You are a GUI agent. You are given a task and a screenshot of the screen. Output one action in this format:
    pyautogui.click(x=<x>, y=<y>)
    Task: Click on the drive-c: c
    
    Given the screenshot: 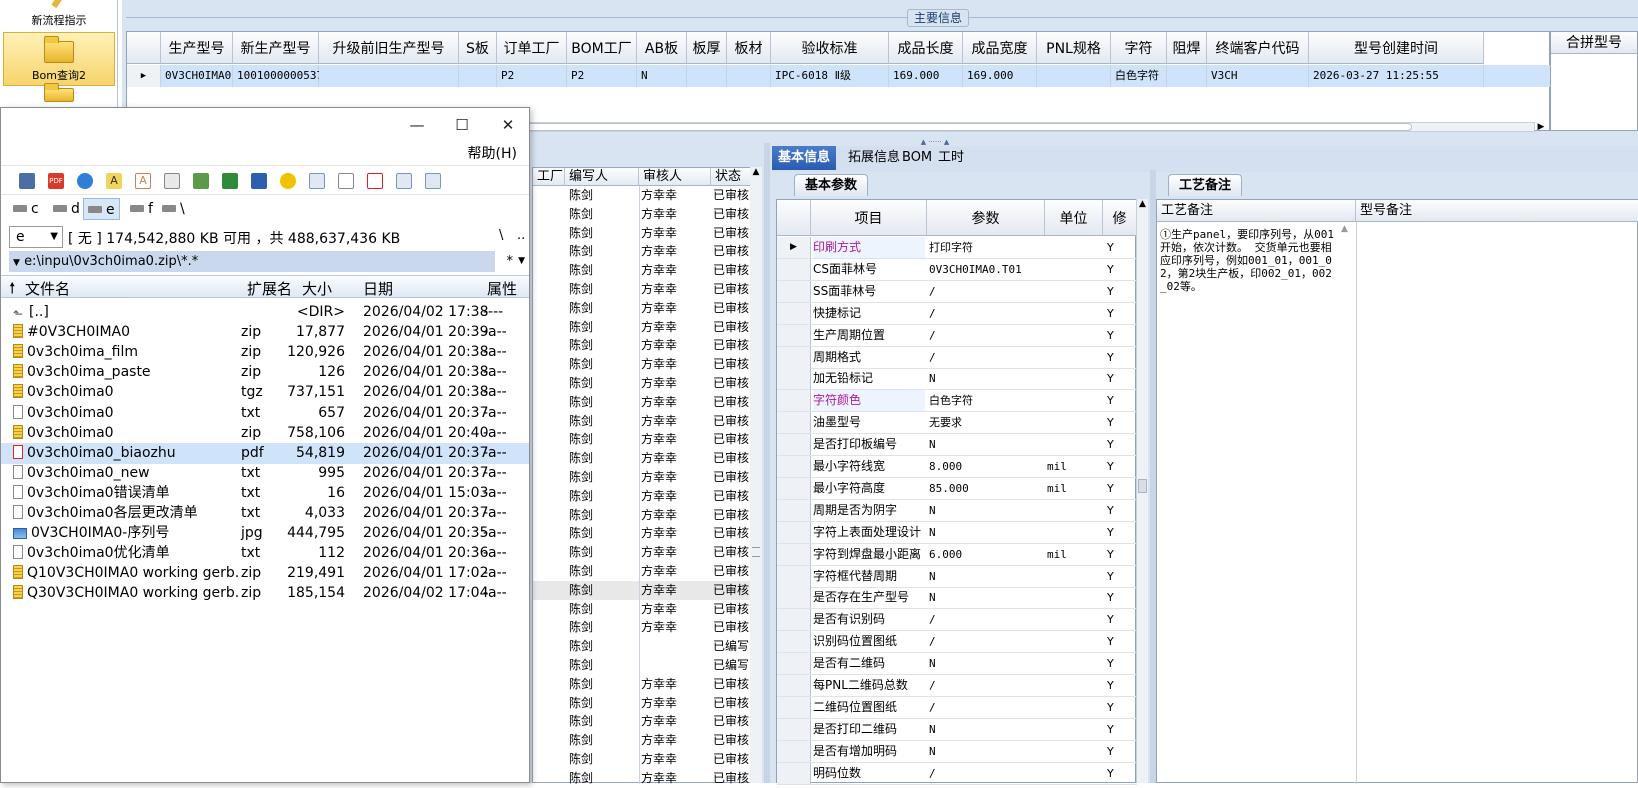 What is the action you would take?
    pyautogui.click(x=26, y=209)
    